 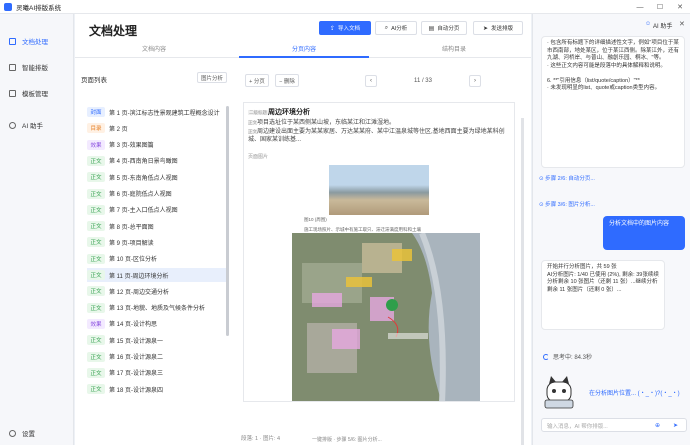 I want to click on sidebar-item-document: 文档处理, so click(x=37, y=41).